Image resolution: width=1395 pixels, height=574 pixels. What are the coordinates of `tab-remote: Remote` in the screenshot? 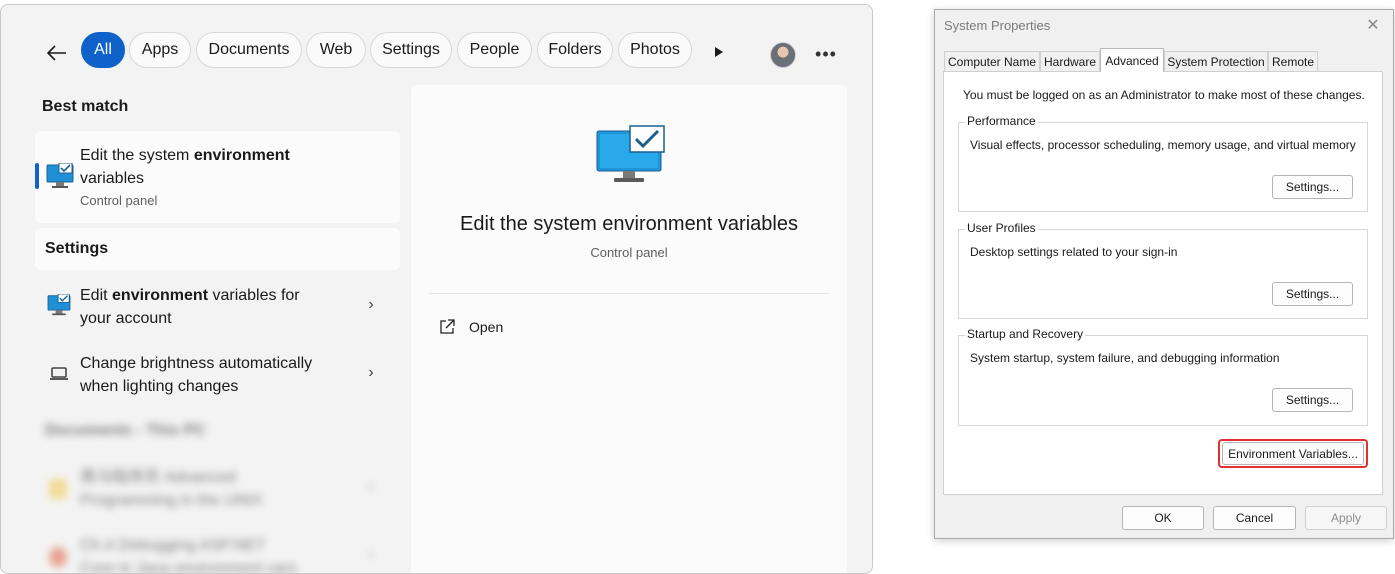 It's located at (1293, 61).